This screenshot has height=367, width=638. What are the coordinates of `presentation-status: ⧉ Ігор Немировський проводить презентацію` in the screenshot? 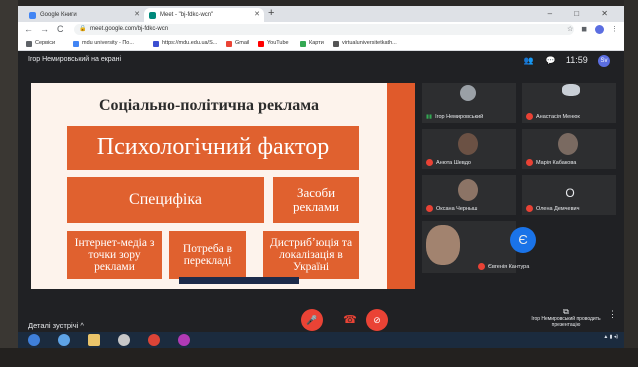 It's located at (566, 318).